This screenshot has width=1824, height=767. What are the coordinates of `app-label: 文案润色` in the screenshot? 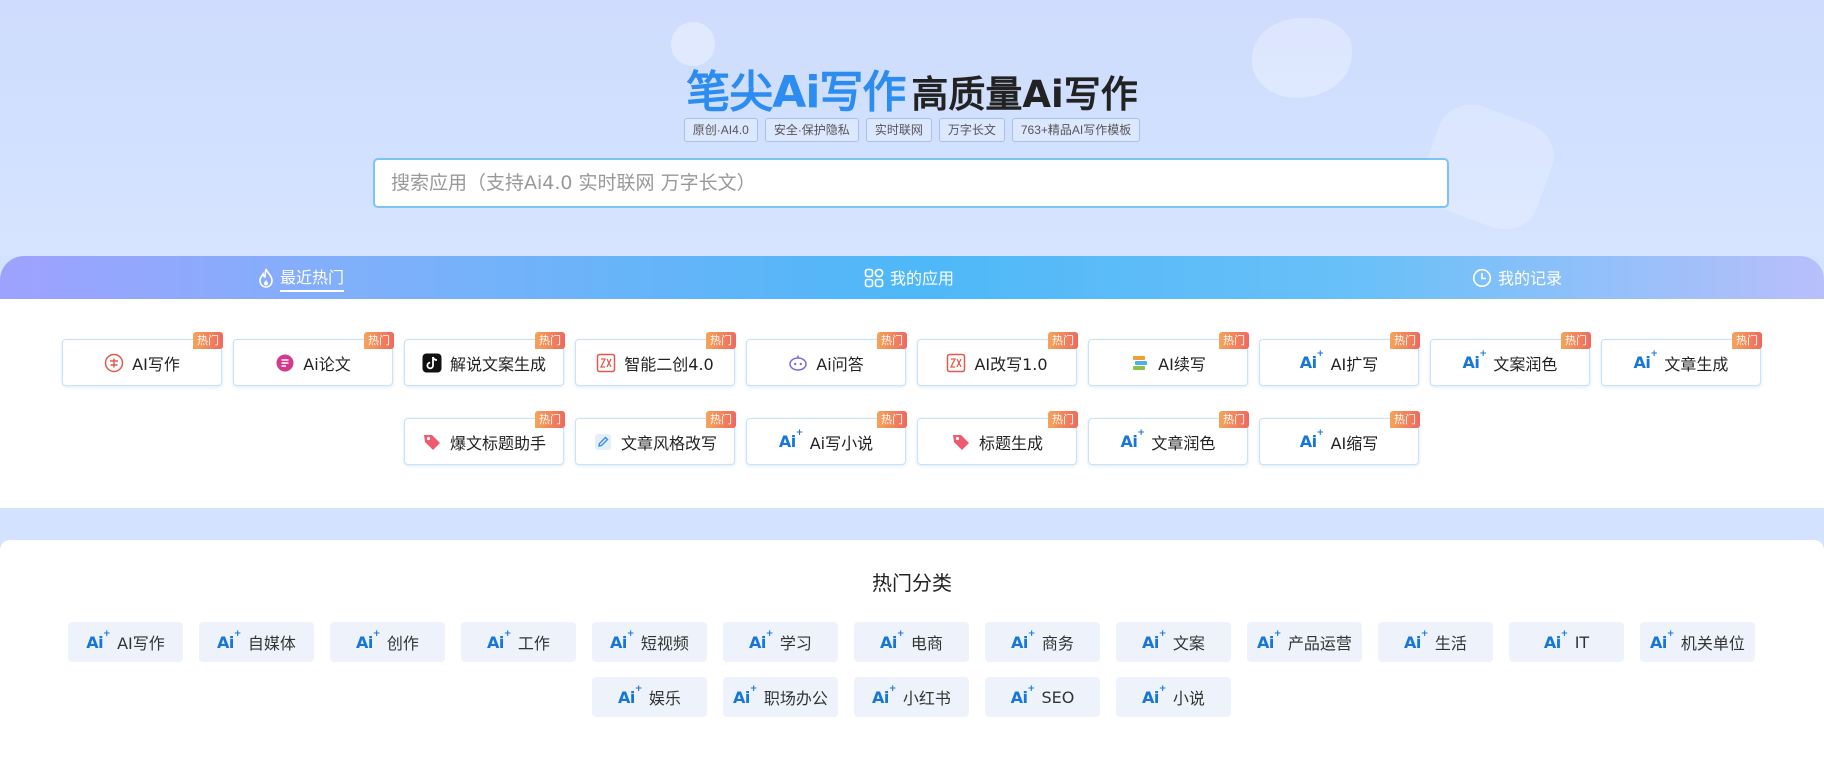 It's located at (1525, 364).